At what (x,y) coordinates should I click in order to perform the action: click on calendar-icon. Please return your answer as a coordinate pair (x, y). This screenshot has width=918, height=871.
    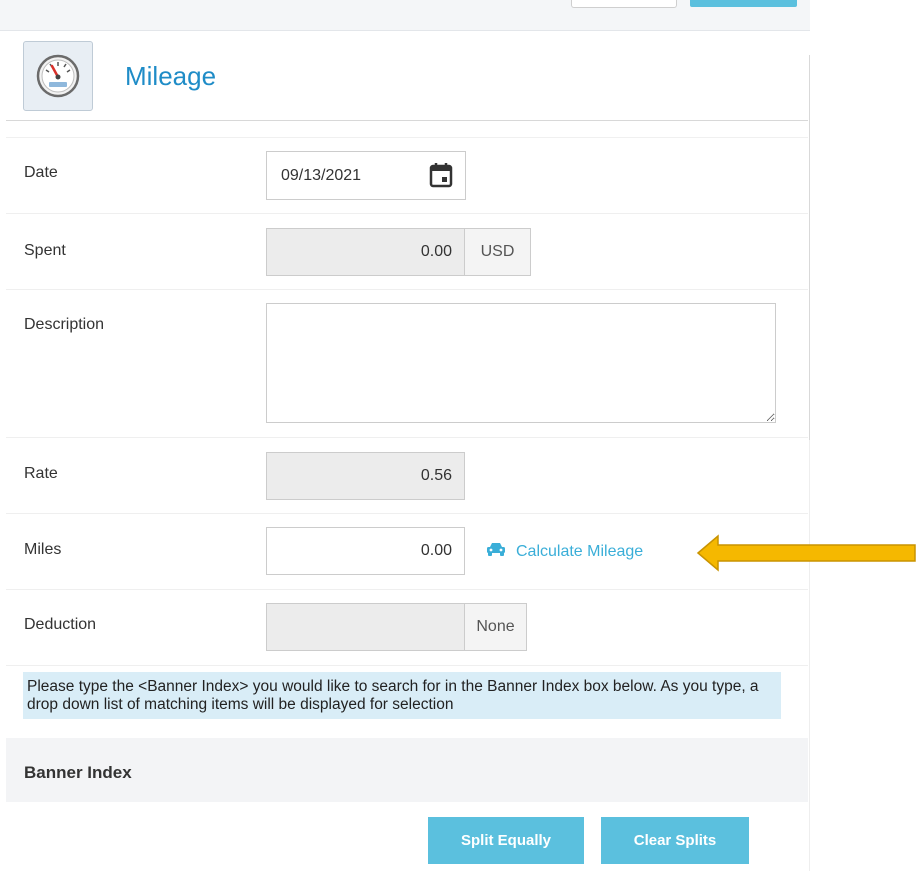
    Looking at the image, I should click on (441, 177).